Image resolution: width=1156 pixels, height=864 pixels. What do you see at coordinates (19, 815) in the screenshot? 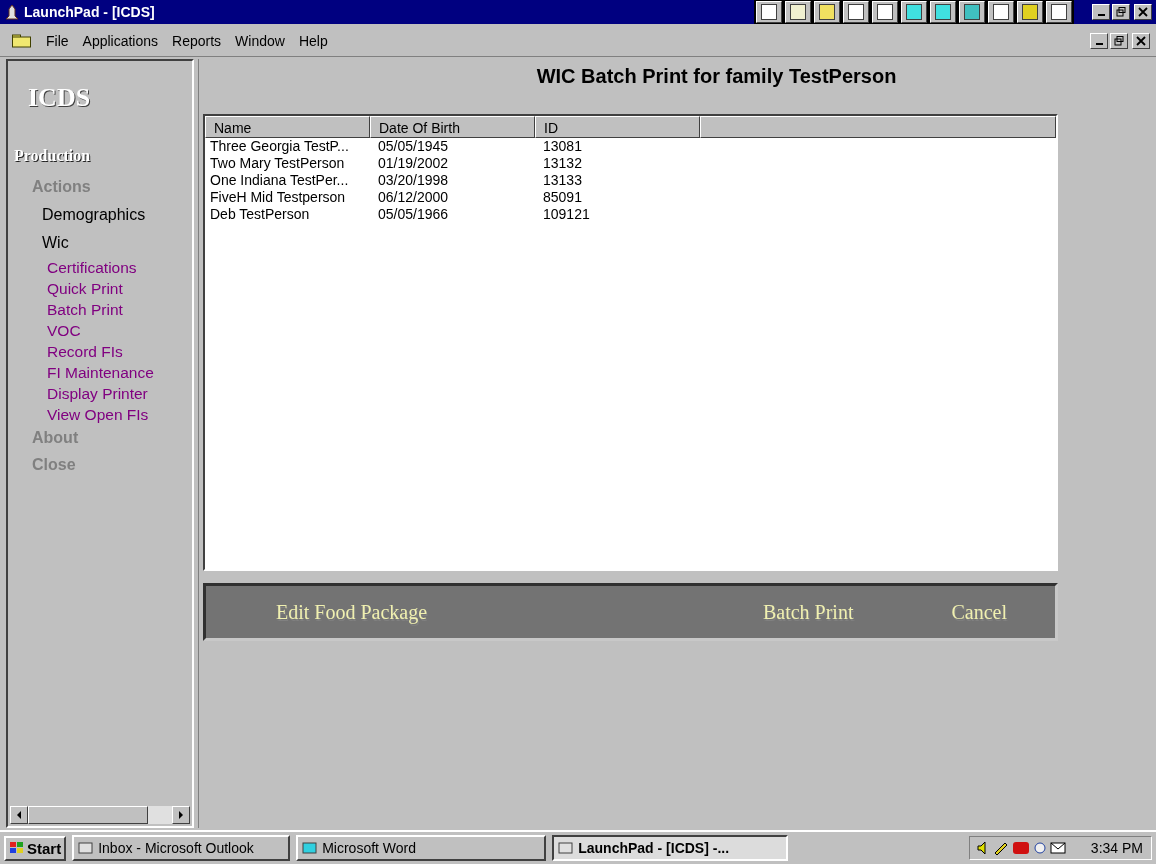
I see `left-arrow-icon` at bounding box center [19, 815].